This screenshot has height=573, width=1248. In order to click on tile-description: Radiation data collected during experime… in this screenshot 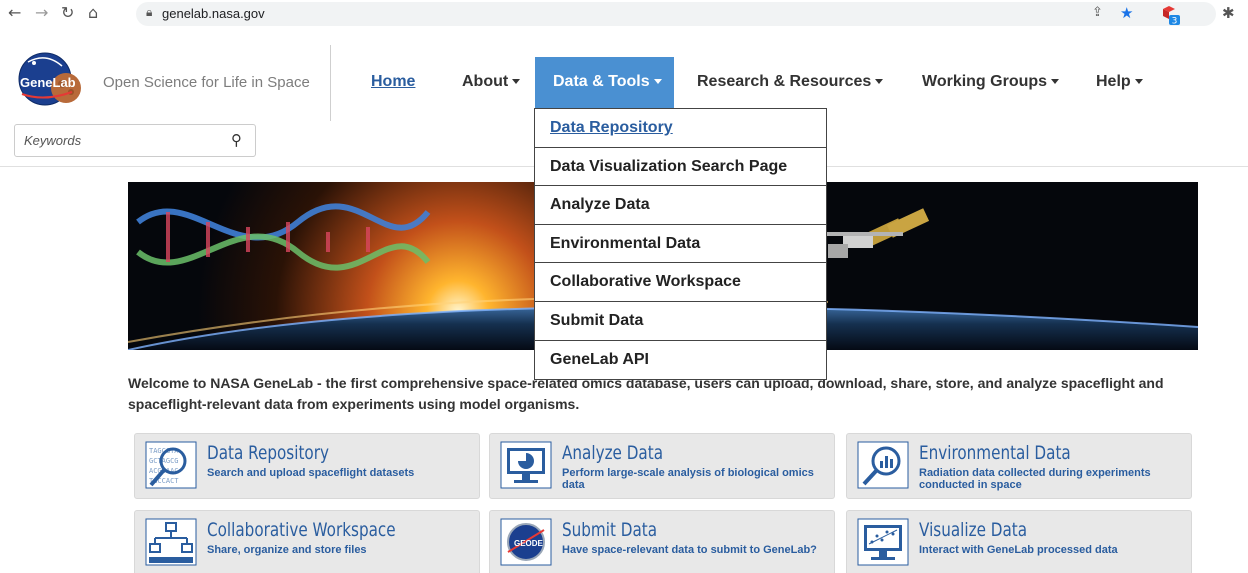, I will do `click(1035, 479)`.